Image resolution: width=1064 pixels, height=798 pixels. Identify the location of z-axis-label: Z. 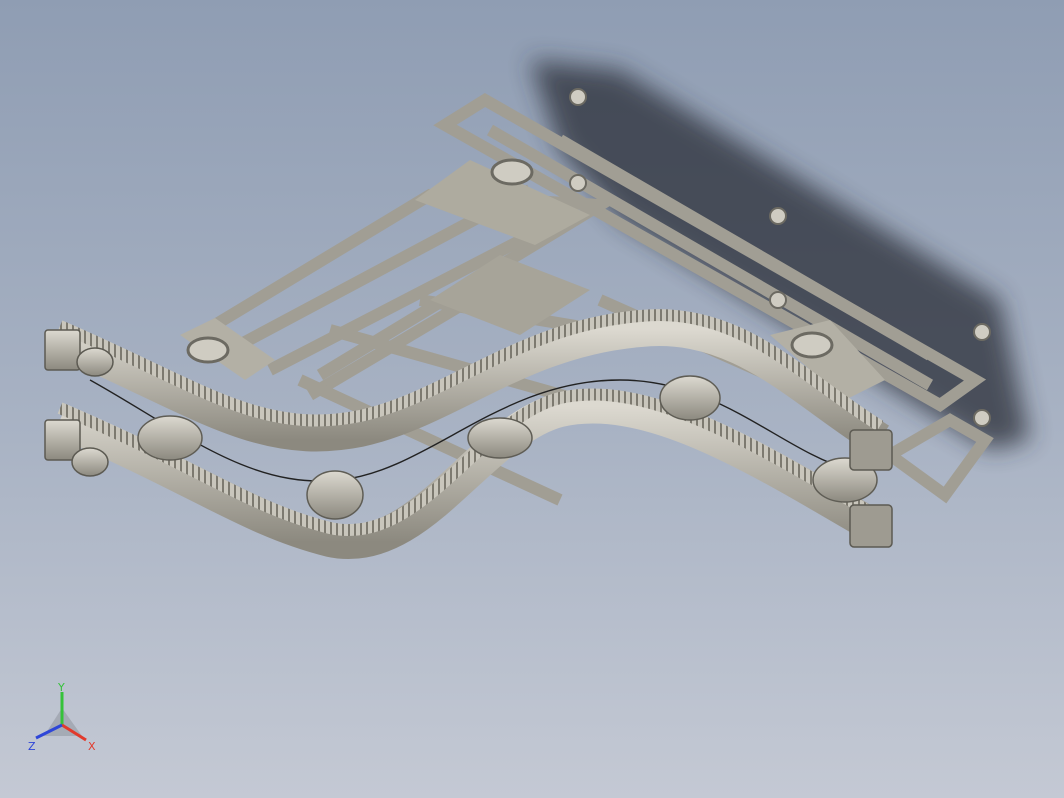
(32, 746).